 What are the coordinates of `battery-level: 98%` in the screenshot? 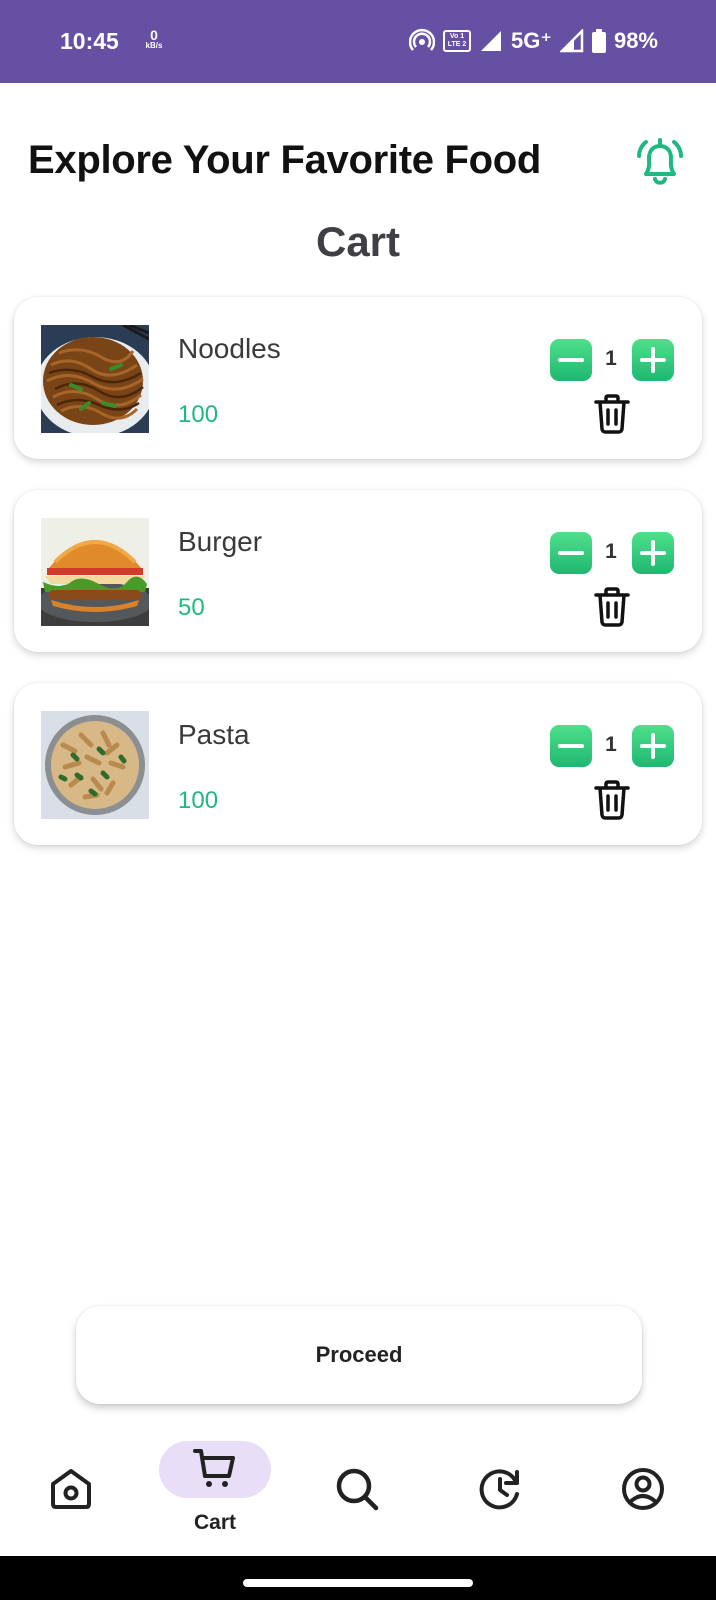 It's located at (635, 40).